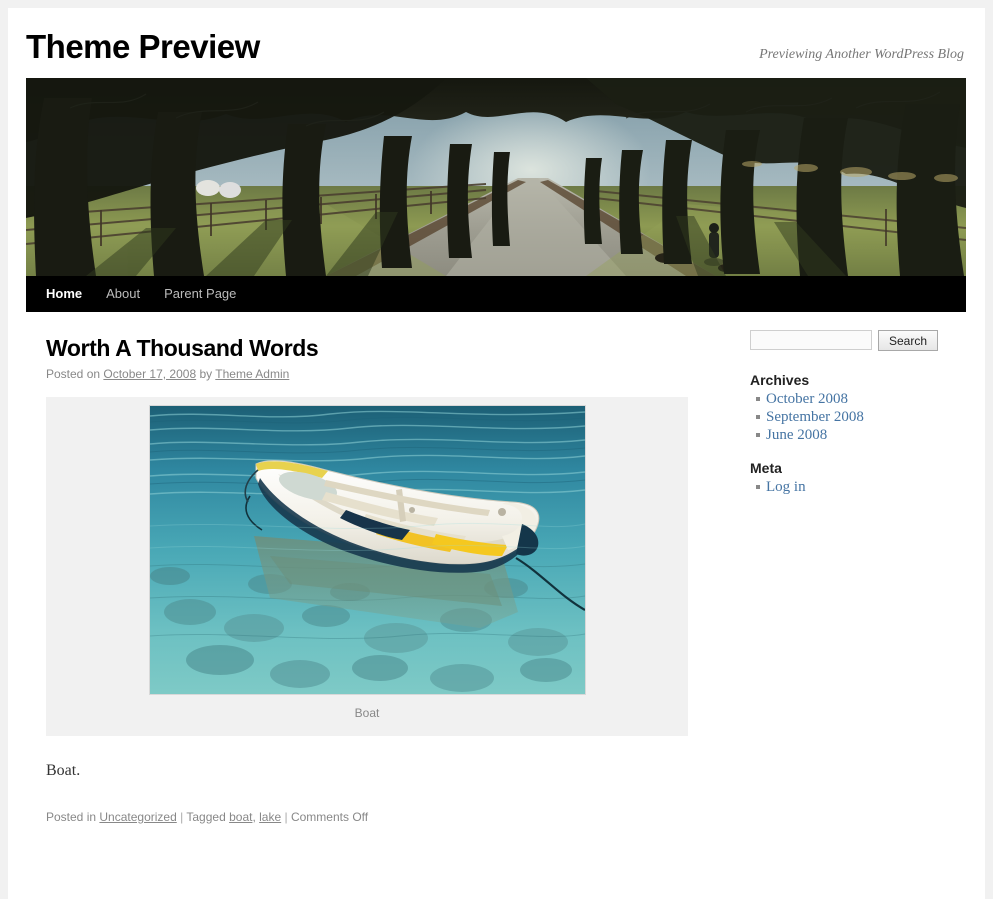 The image size is (993, 899). Describe the element at coordinates (786, 487) in the screenshot. I see `meta-link-log-in: Log in` at that location.